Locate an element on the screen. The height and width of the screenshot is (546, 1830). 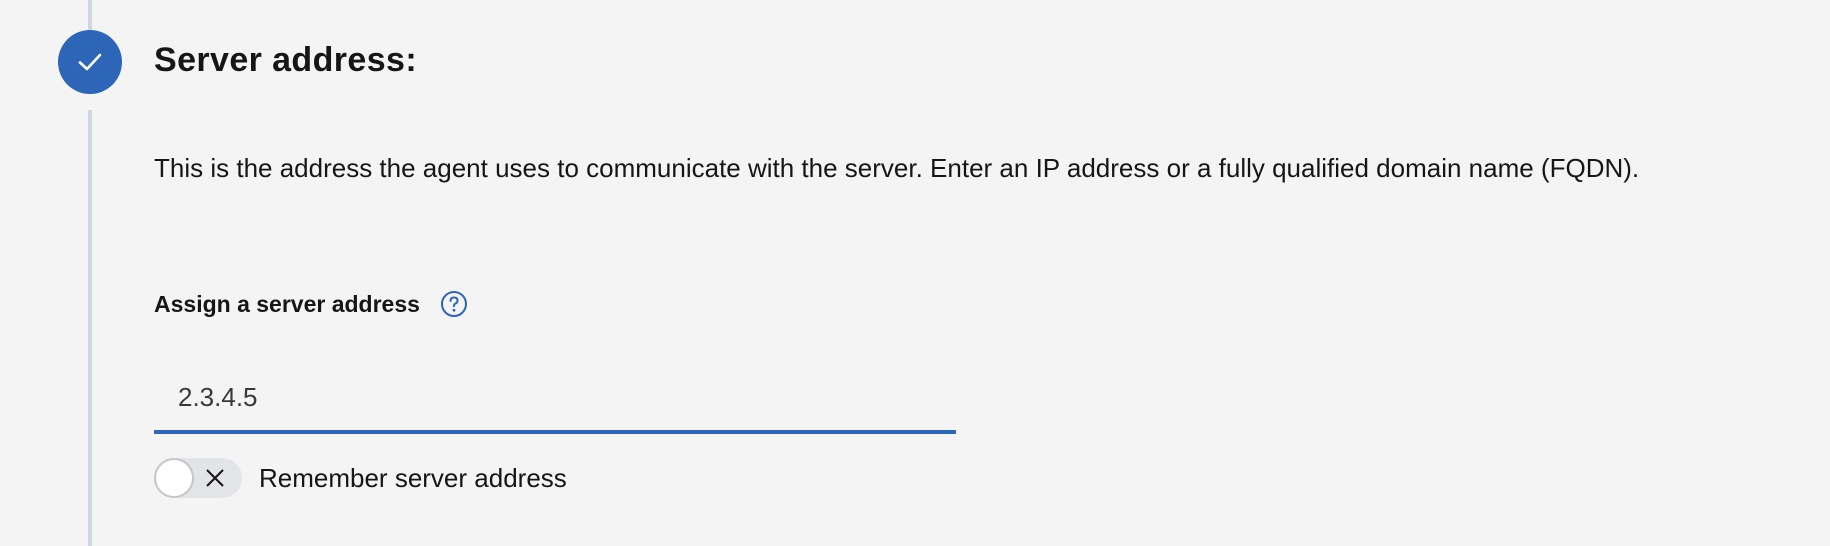
toggle-knob is located at coordinates (174, 478).